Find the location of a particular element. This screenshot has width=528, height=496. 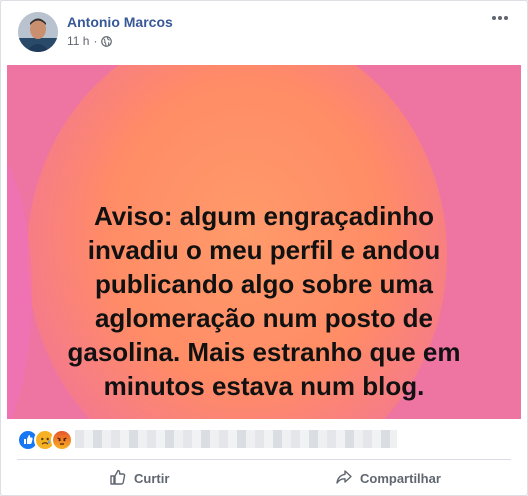

reaction-icons is located at coordinates (45, 440).